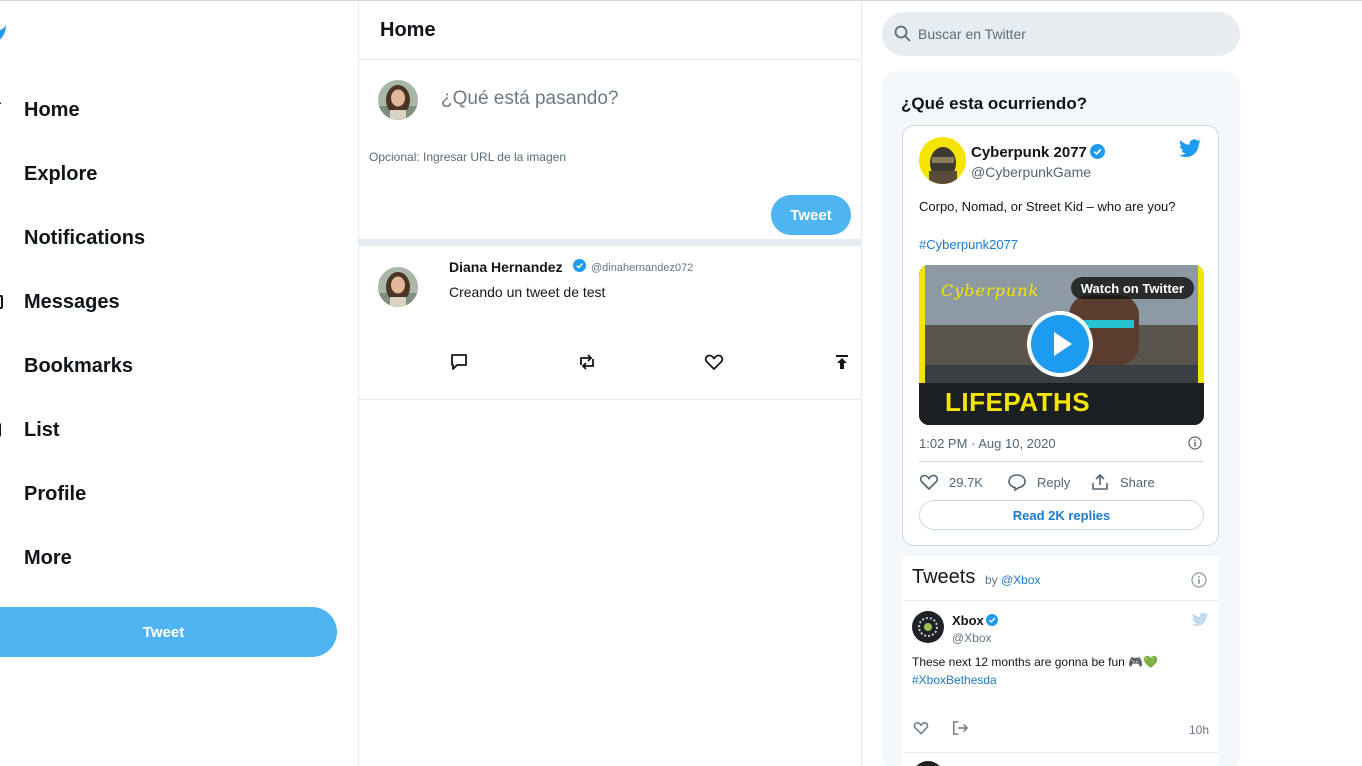 The image size is (1362, 766). I want to click on xbox-author-handle: @Xbox, so click(972, 638).